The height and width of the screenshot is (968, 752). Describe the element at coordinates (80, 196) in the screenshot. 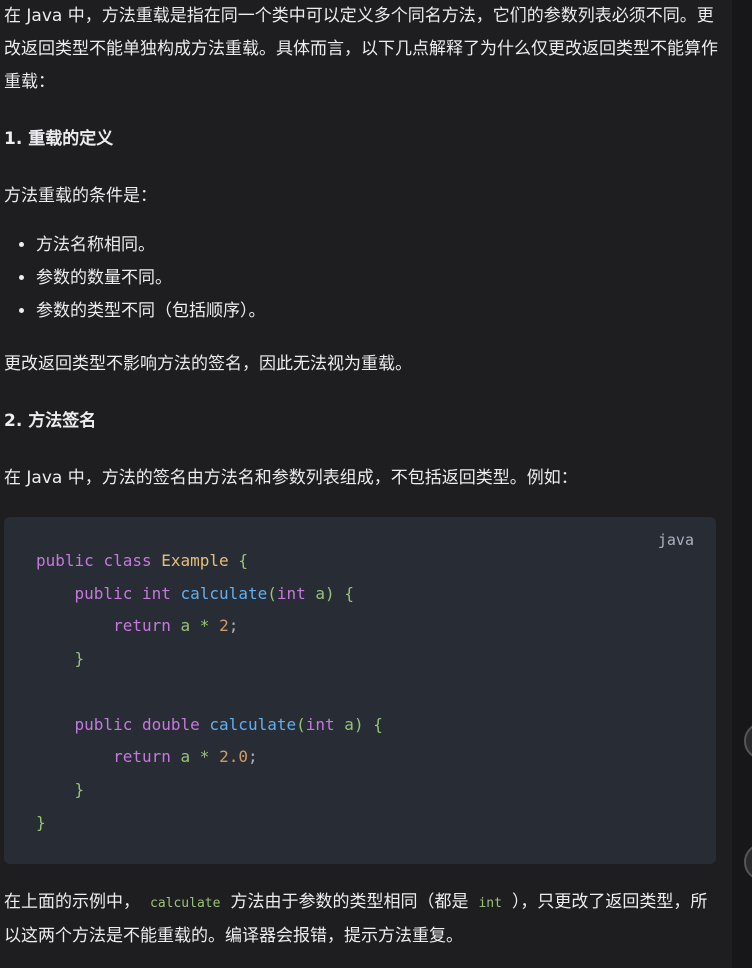

I see `conditions-lead: 方法重载的条件是：` at that location.